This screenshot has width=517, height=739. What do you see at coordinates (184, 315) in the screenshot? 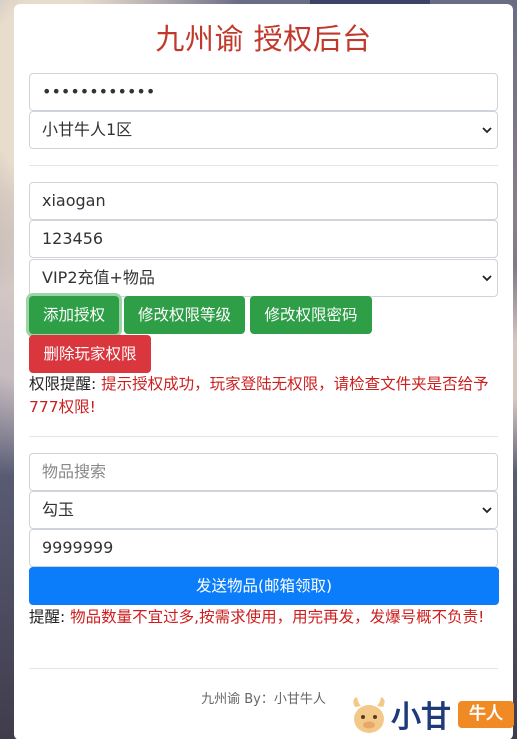
I see `modify-level-button: 修改权限等级` at bounding box center [184, 315].